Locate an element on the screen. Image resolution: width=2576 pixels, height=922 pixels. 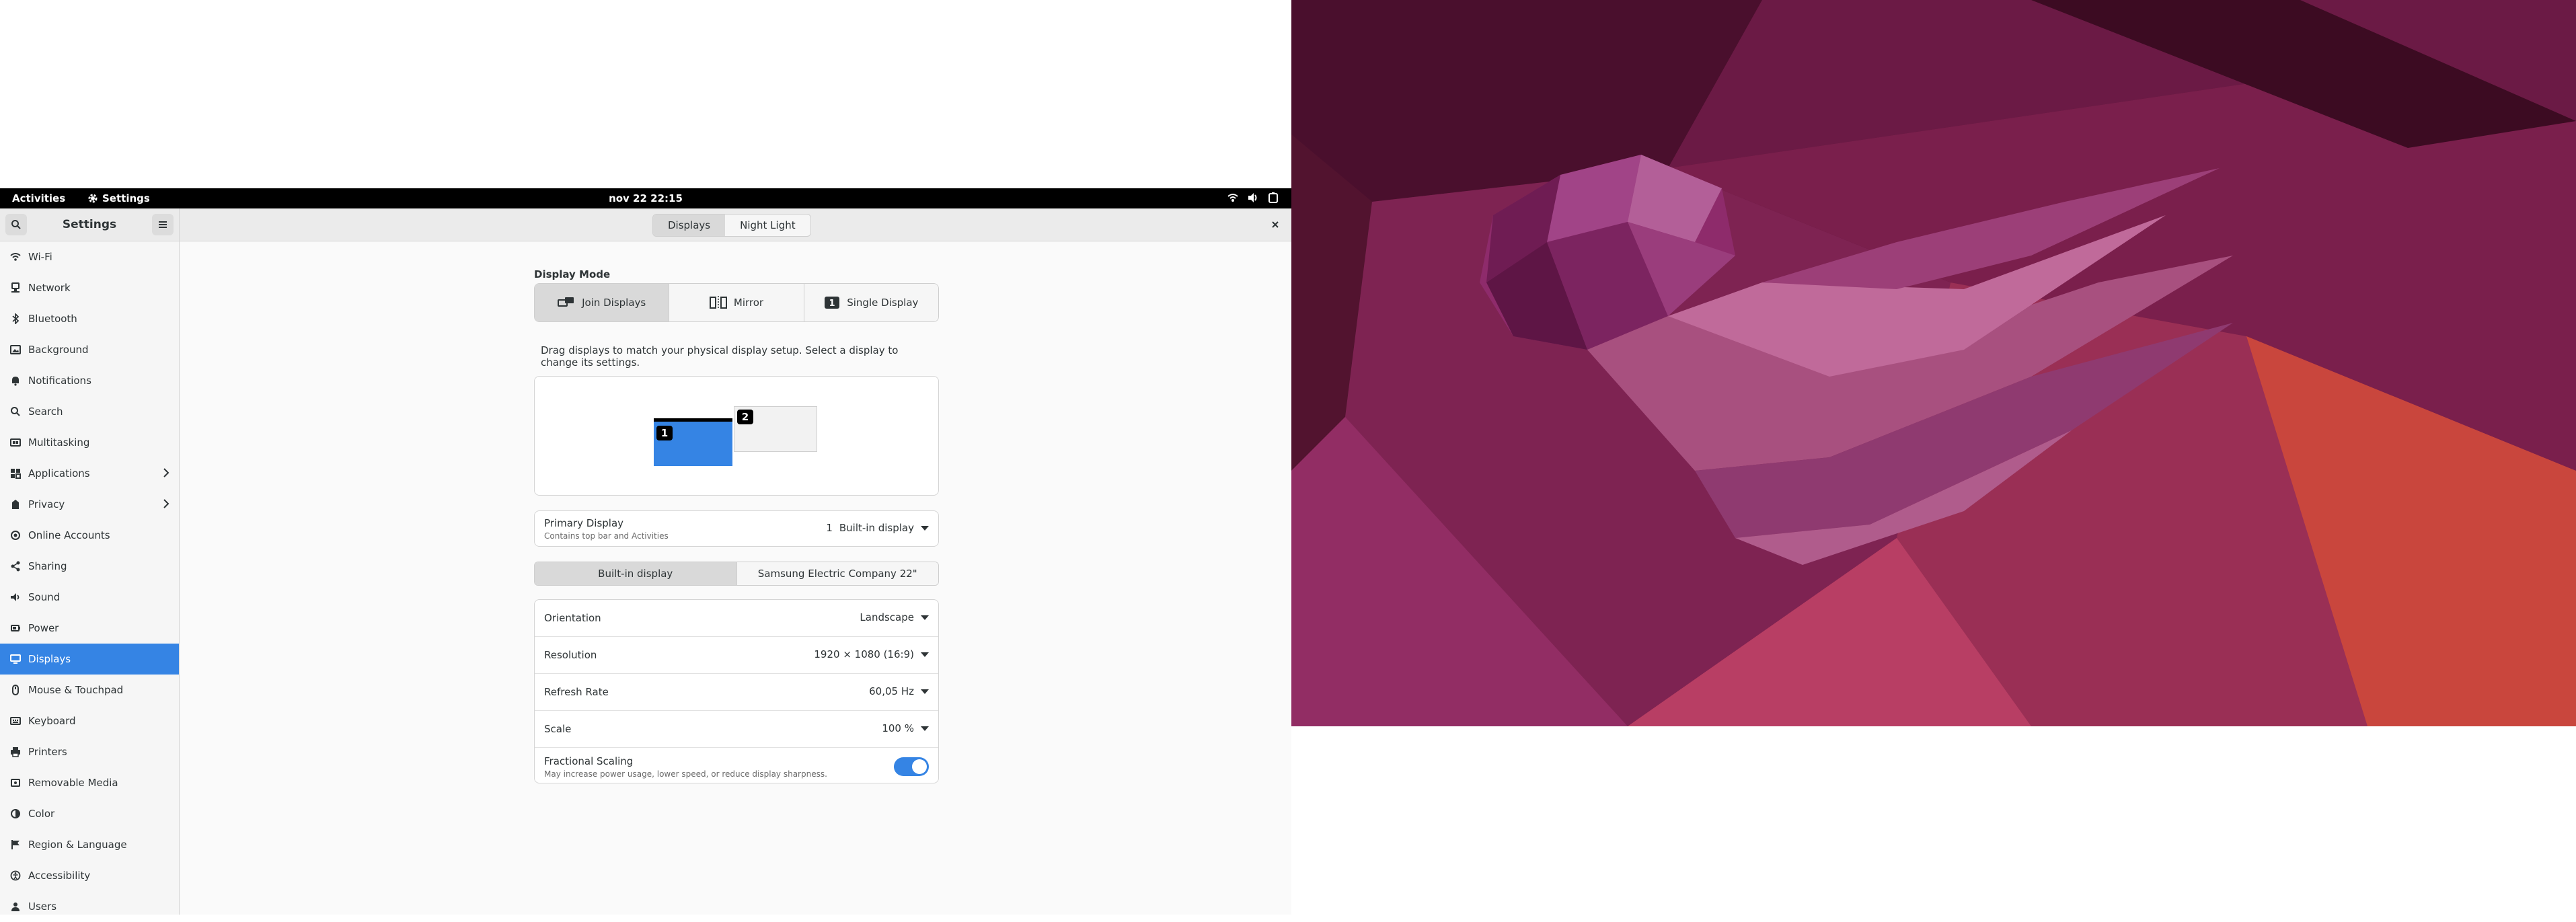
sidebar-item-accessibility: Accessibility is located at coordinates (89, 875).